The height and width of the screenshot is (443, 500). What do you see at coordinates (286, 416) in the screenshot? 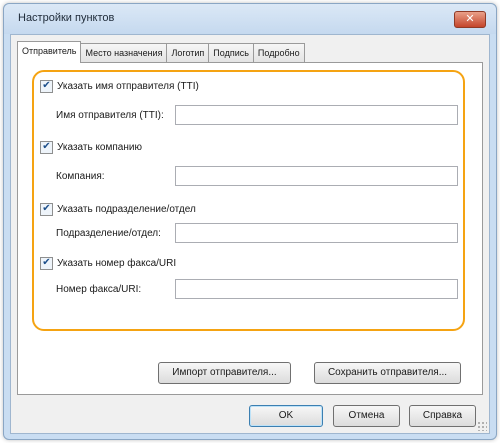
I see `ok-button: OK` at bounding box center [286, 416].